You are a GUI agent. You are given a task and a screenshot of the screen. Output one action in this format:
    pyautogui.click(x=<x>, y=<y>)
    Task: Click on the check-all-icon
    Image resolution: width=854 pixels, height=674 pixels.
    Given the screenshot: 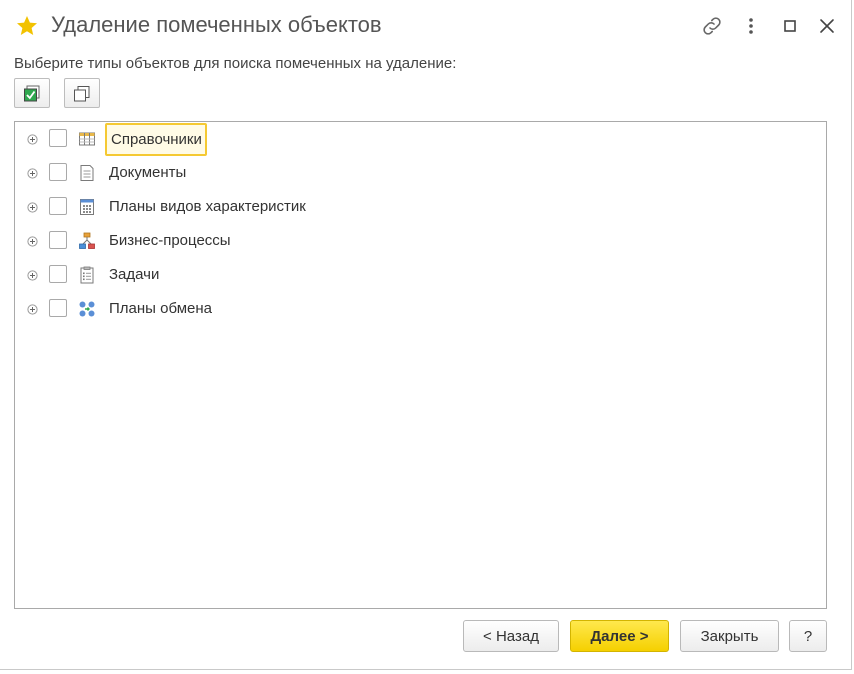 What is the action you would take?
    pyautogui.click(x=32, y=93)
    